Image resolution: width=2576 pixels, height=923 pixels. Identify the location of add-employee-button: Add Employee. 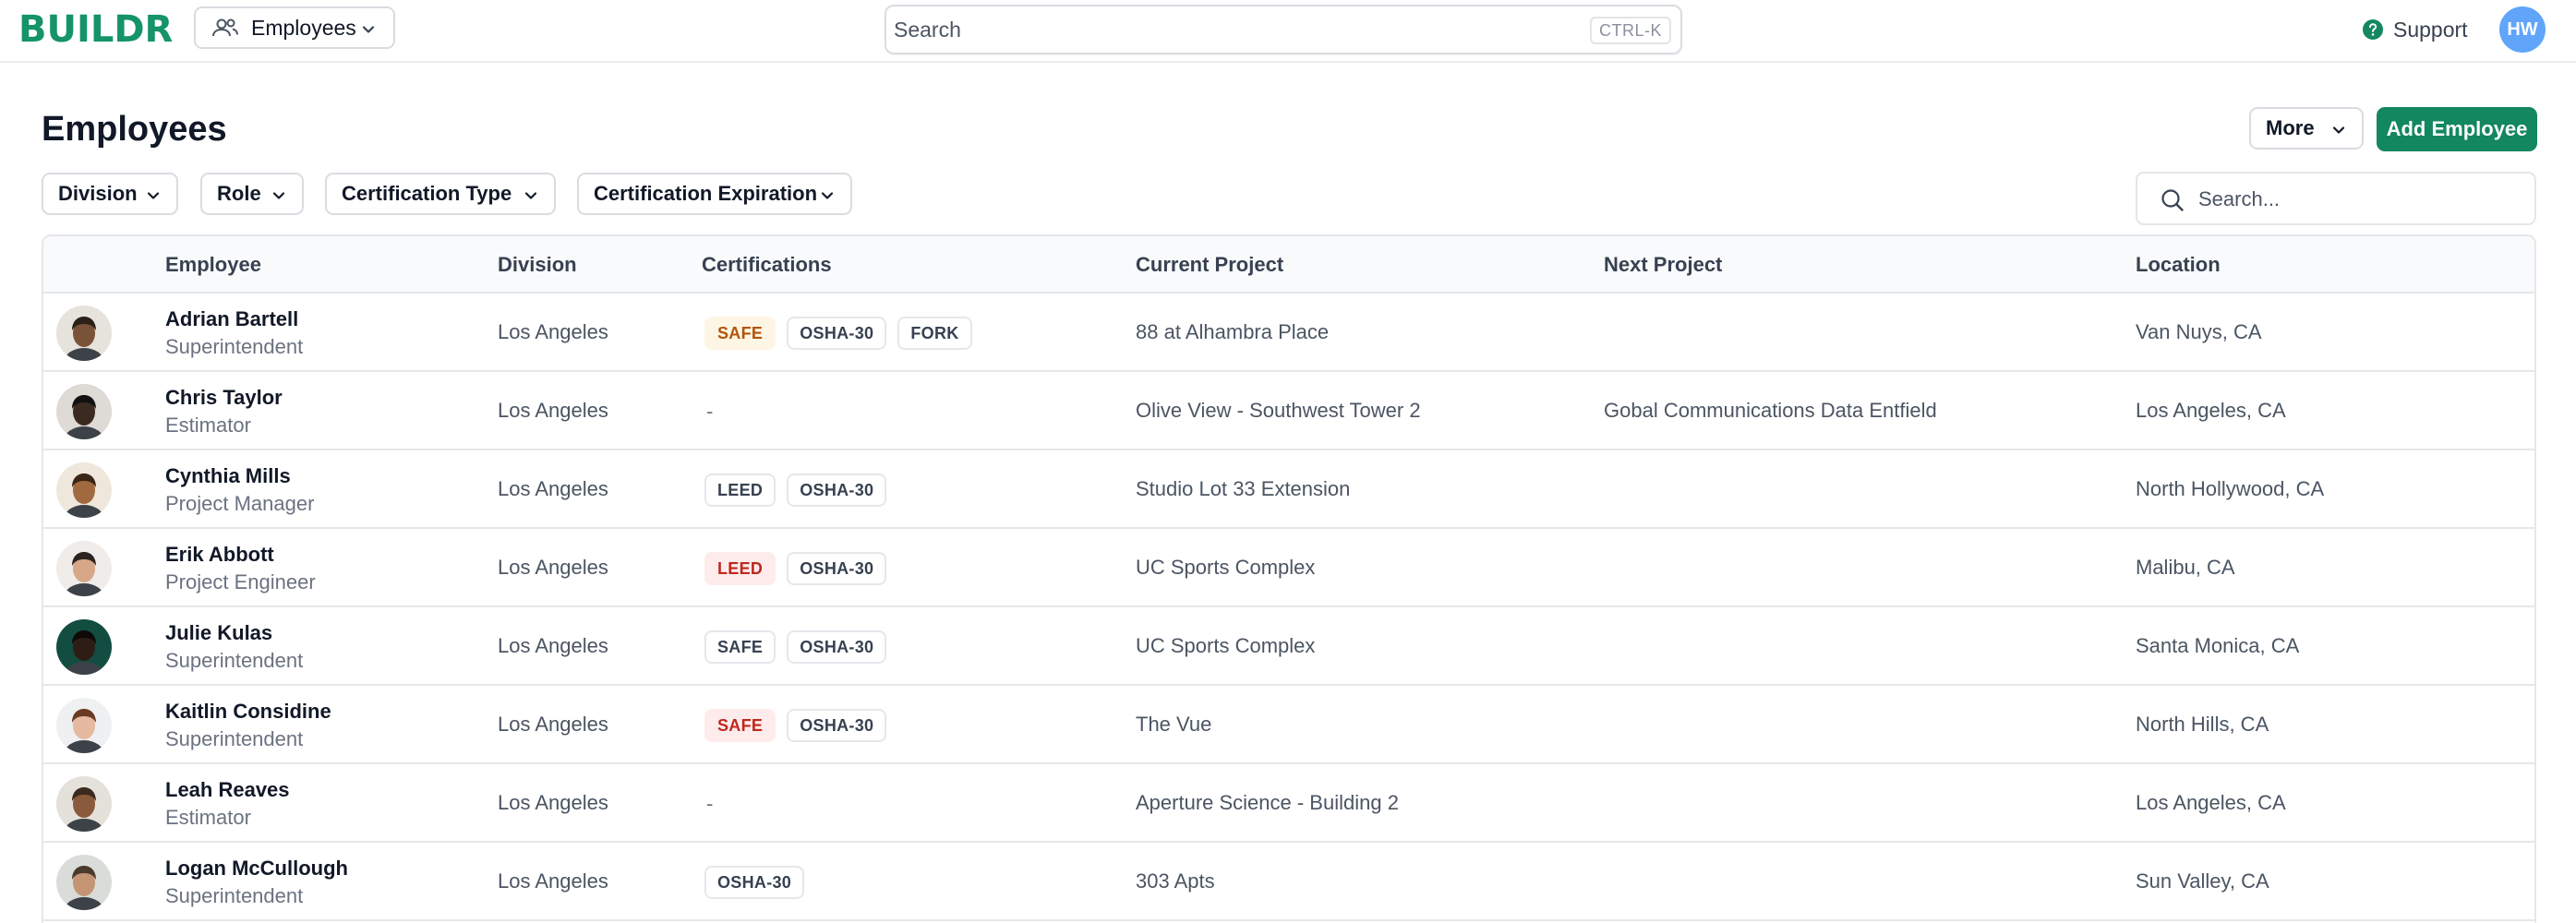
(2457, 129).